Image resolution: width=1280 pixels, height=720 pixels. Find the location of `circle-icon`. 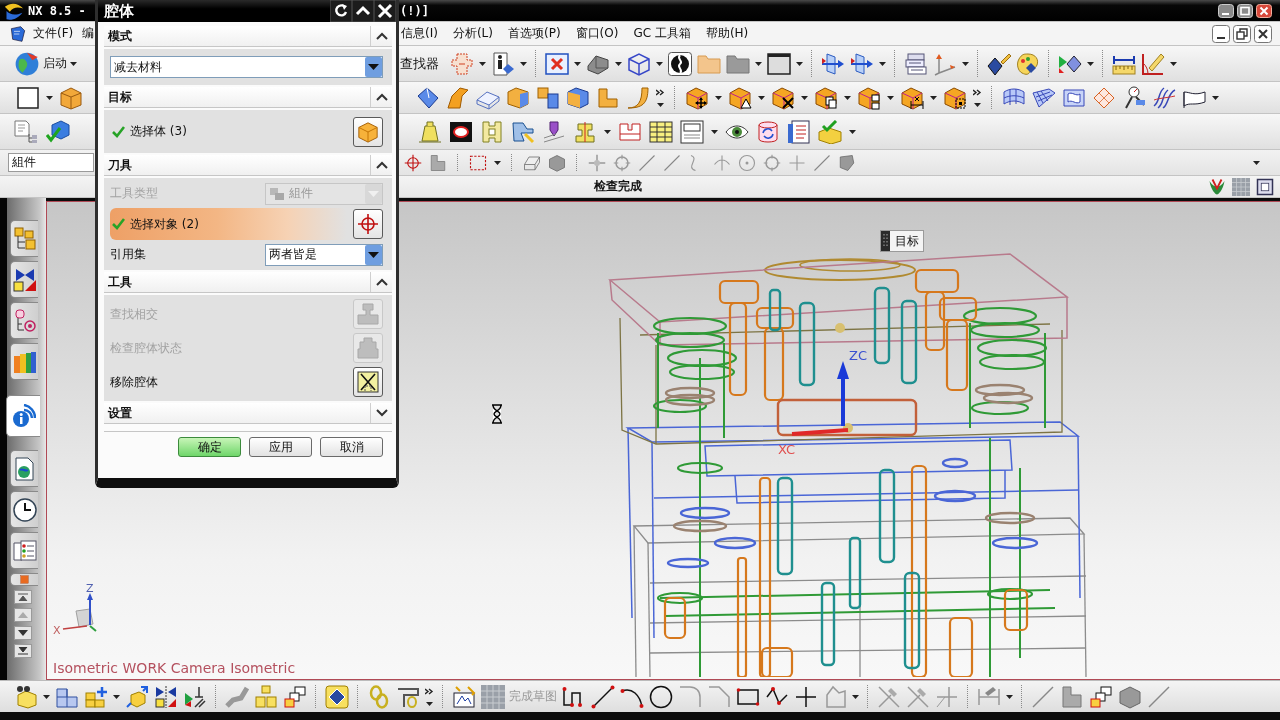

circle-icon is located at coordinates (661, 696).